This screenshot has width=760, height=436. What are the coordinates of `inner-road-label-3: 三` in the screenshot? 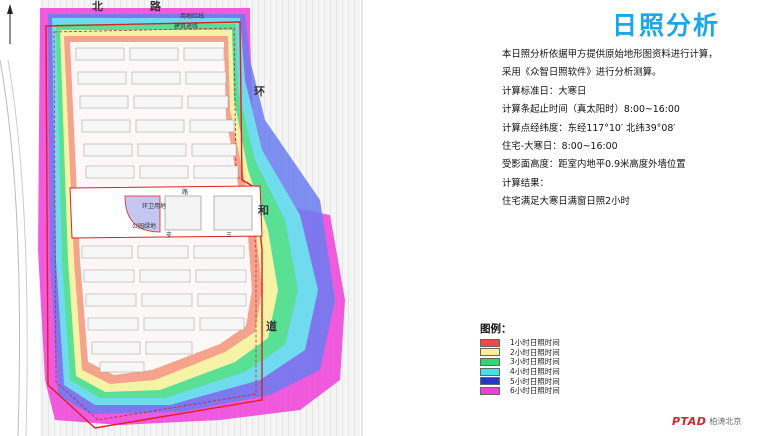 It's located at (229, 235).